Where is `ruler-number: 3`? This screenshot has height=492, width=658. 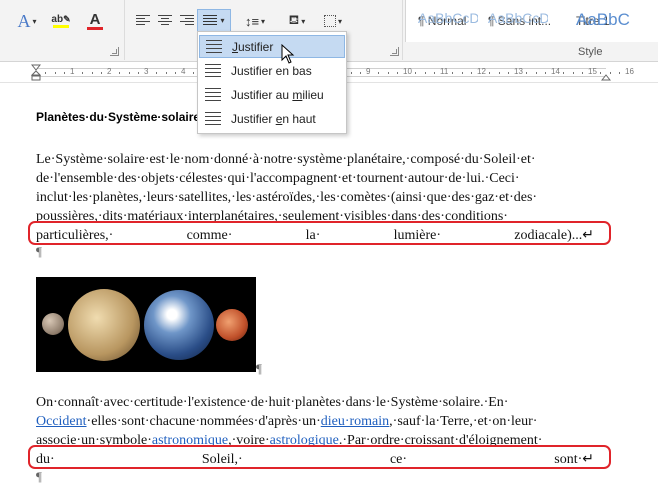 ruler-number: 3 is located at coordinates (146, 71).